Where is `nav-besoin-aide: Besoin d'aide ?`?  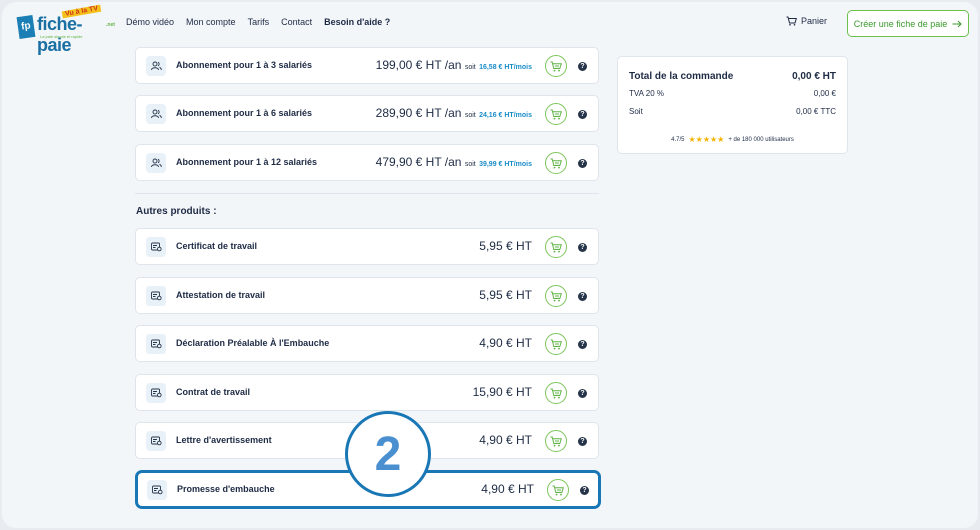 nav-besoin-aide: Besoin d'aide ? is located at coordinates (357, 22).